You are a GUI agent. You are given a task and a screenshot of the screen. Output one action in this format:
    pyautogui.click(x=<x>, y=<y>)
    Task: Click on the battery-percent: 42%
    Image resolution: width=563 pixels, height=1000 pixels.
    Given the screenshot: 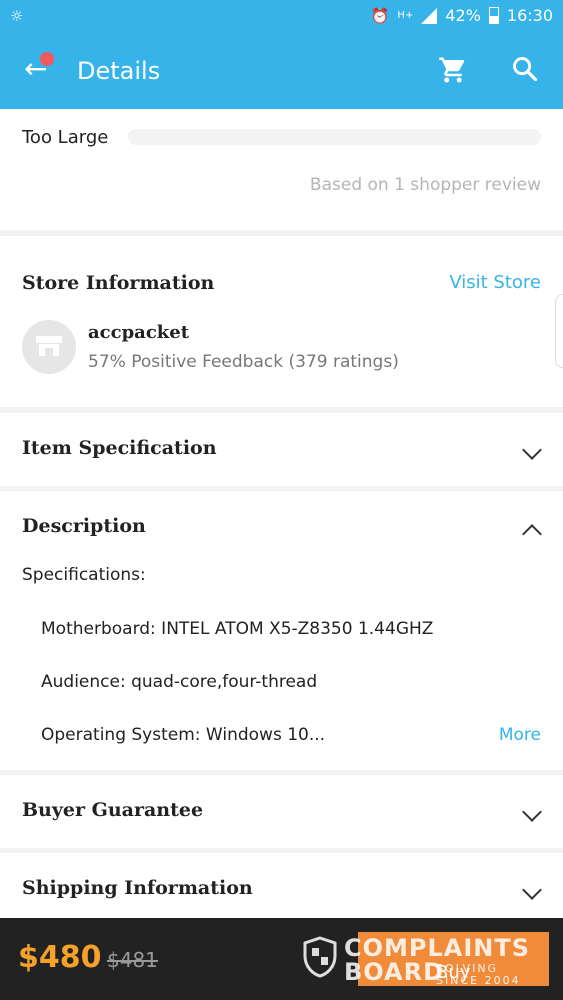 What is the action you would take?
    pyautogui.click(x=463, y=15)
    